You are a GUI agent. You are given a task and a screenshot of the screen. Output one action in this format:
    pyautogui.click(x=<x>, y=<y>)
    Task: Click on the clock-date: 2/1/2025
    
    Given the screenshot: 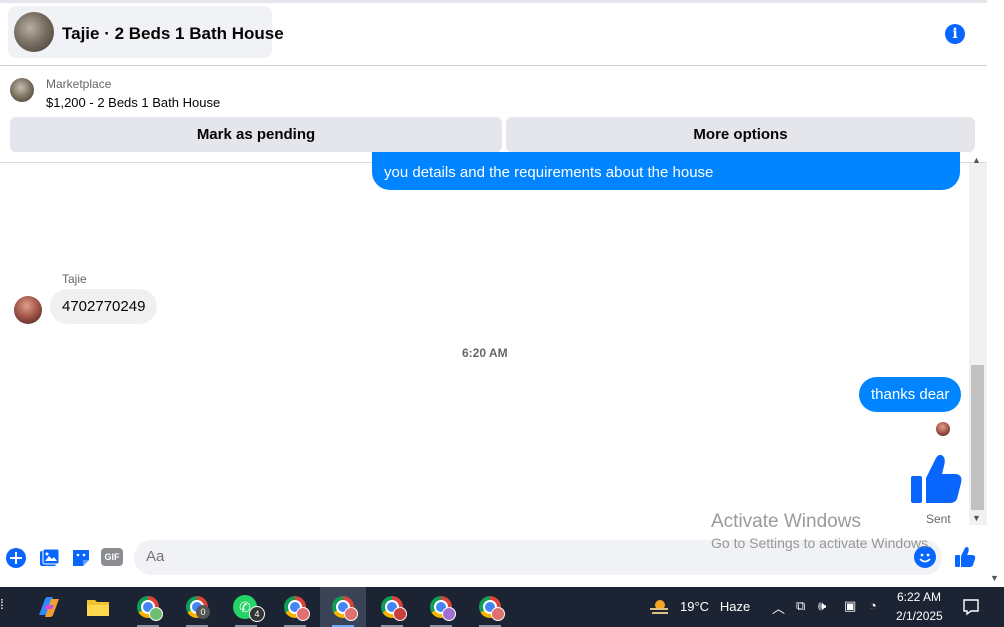 What is the action you would take?
    pyautogui.click(x=919, y=616)
    